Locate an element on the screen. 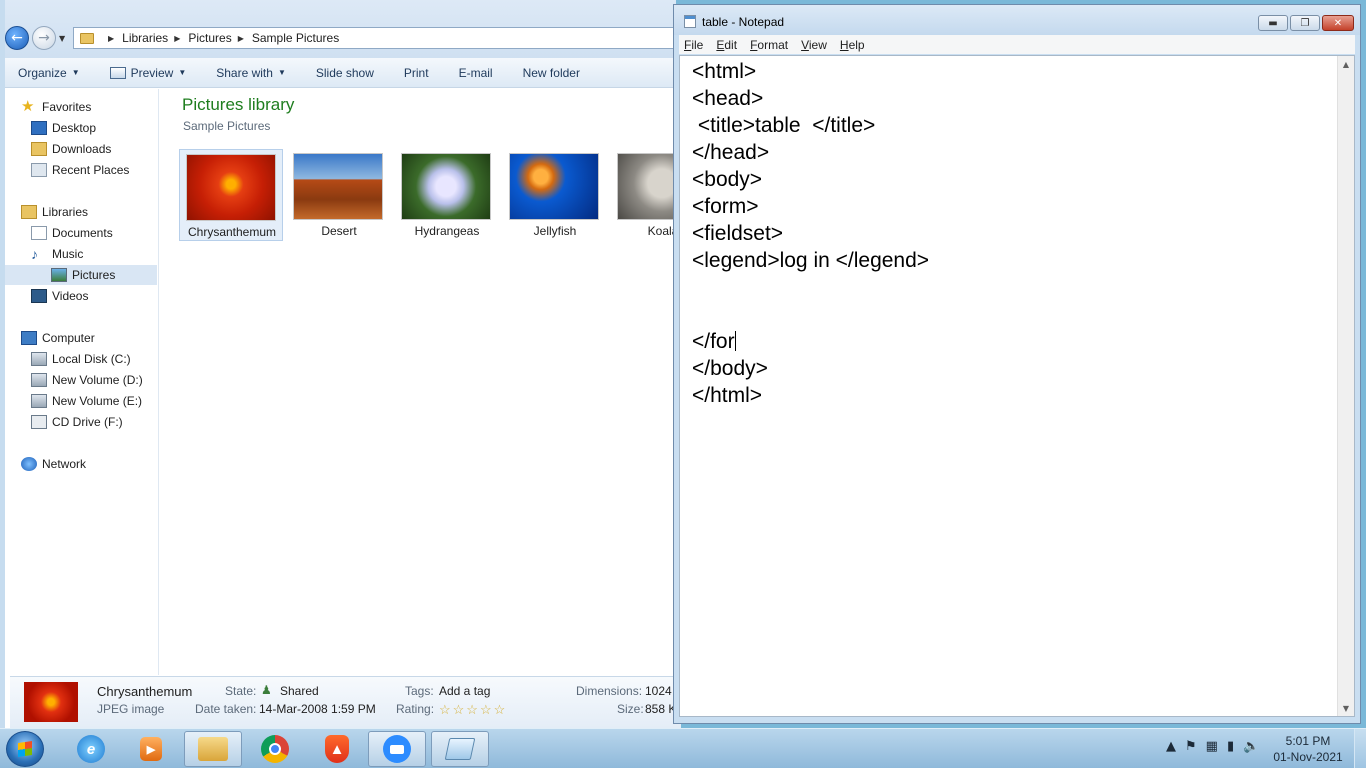 The image size is (1366, 768). menu-edit: Edit is located at coordinates (728, 45).